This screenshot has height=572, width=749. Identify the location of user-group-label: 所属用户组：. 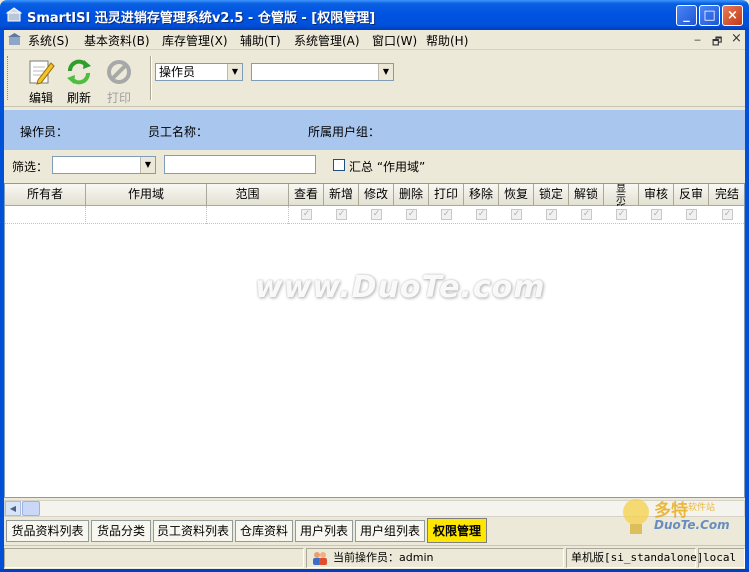
(344, 132).